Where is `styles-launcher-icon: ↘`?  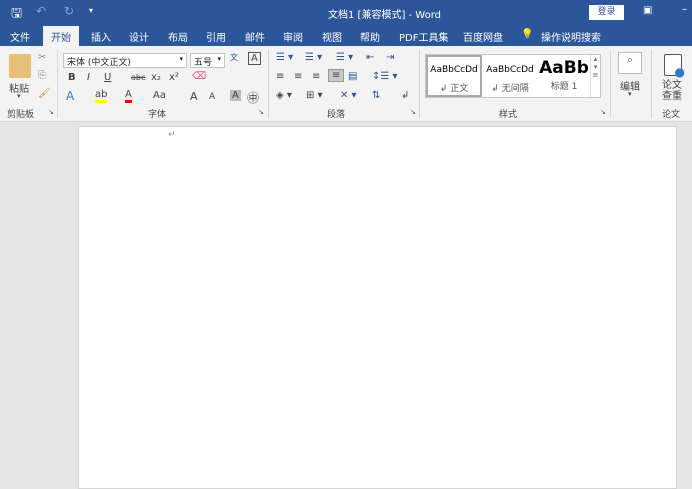 styles-launcher-icon: ↘ is located at coordinates (603, 112).